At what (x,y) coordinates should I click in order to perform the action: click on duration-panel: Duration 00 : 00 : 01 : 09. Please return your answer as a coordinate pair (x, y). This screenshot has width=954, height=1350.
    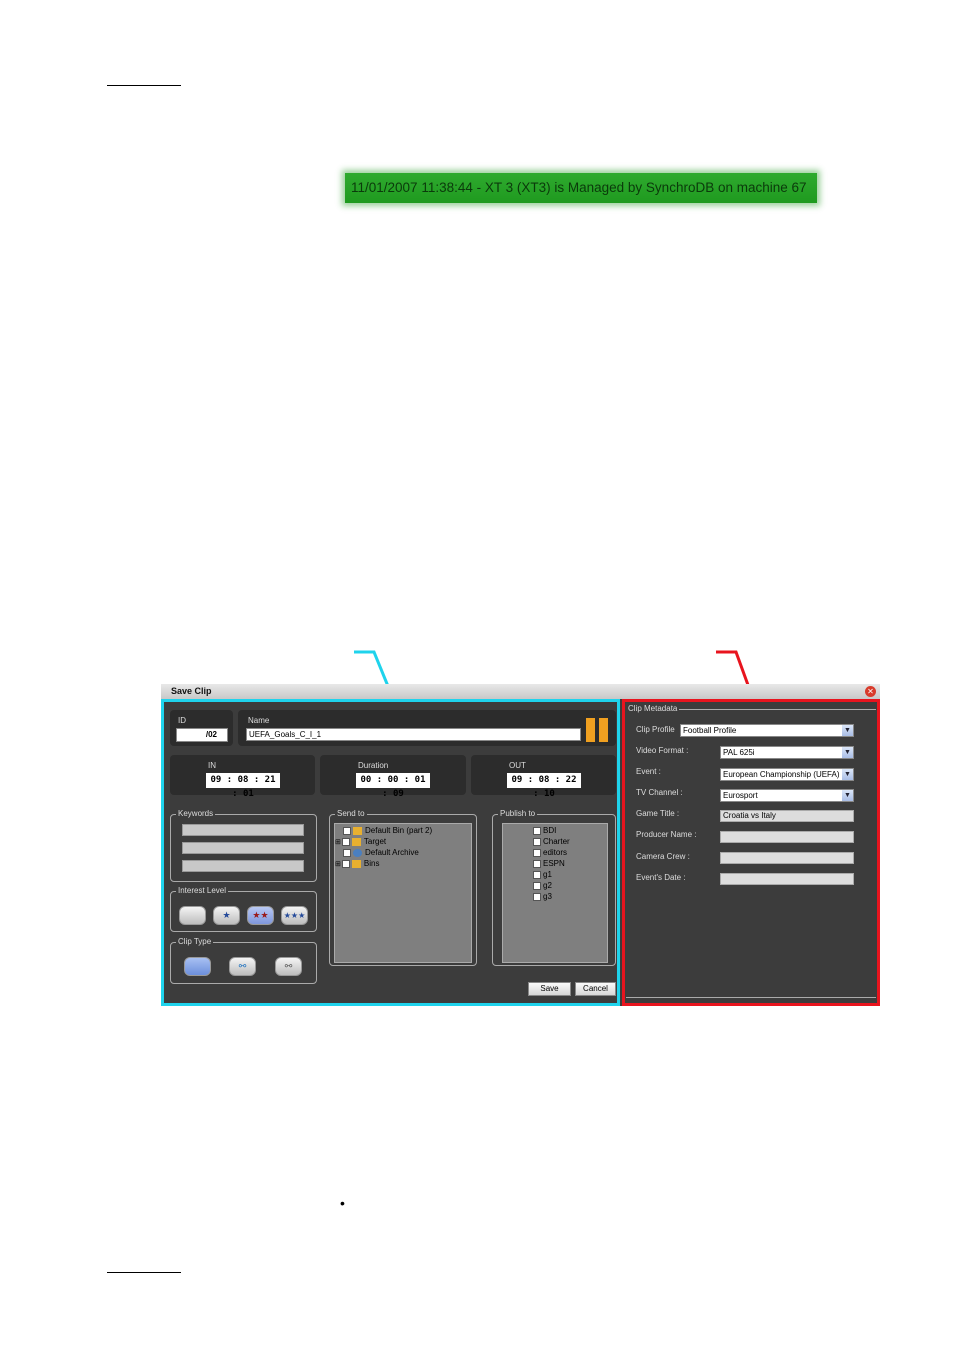
    Looking at the image, I should click on (393, 777).